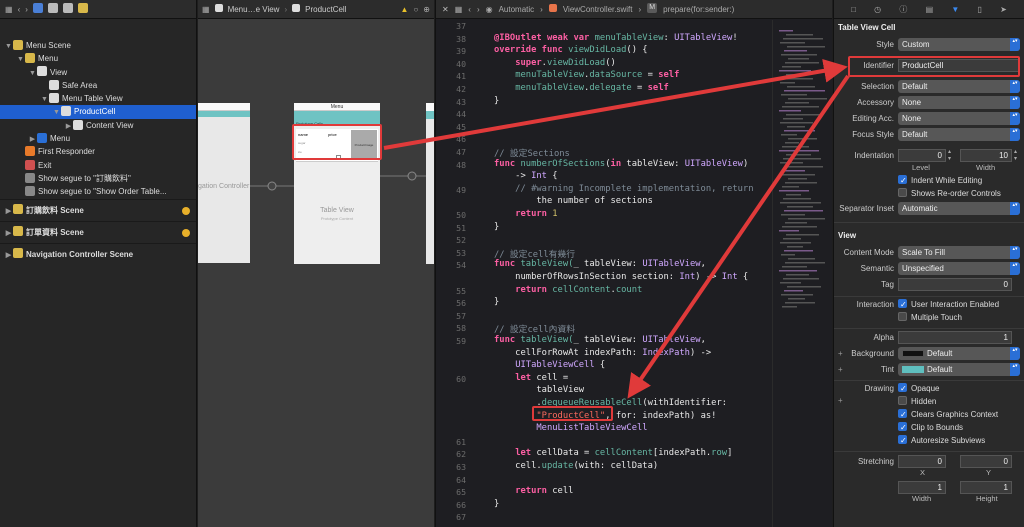 This screenshot has height=527, width=1024. I want to click on alpha-field: 1, so click(955, 337).